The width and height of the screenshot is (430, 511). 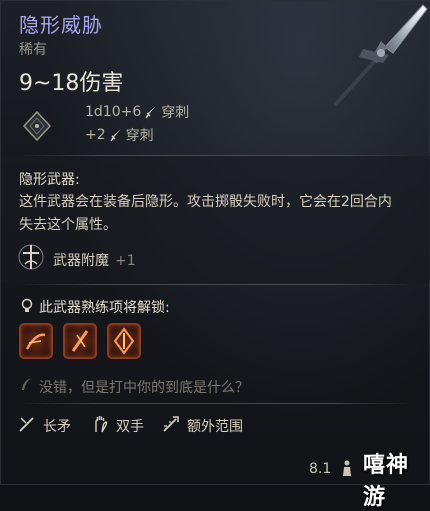 What do you see at coordinates (95, 135) in the screenshot?
I see `roll-dice: +2` at bounding box center [95, 135].